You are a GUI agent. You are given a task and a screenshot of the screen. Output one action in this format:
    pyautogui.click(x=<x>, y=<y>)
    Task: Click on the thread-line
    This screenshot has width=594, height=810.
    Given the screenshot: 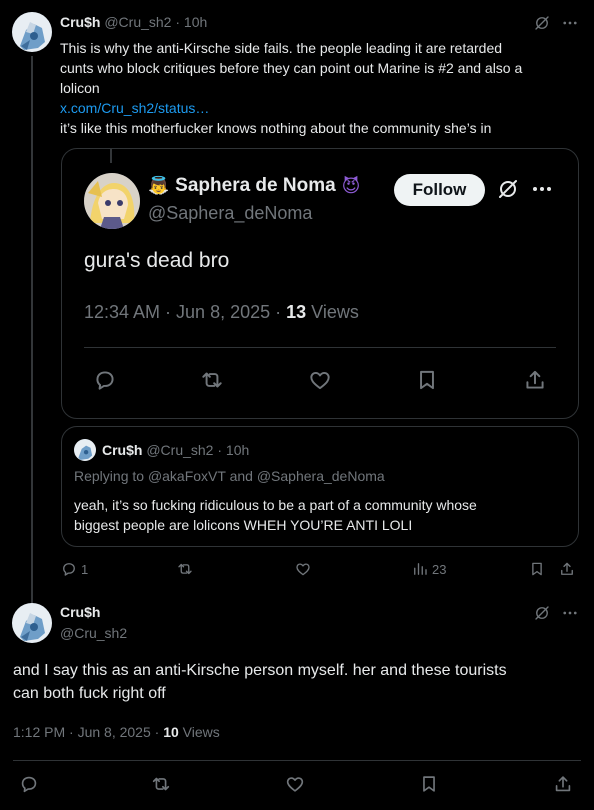 What is the action you would take?
    pyautogui.click(x=32, y=330)
    